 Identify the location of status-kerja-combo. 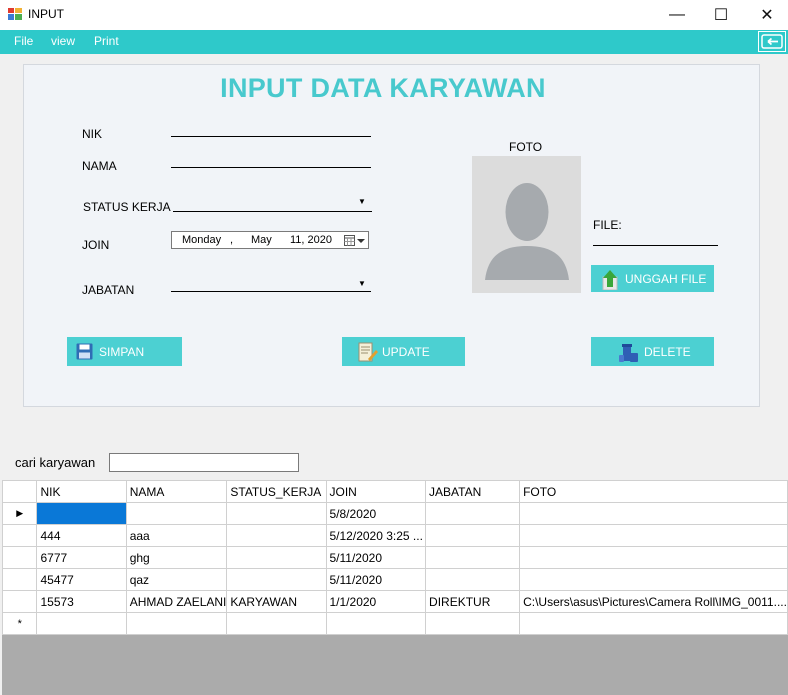
(272, 211).